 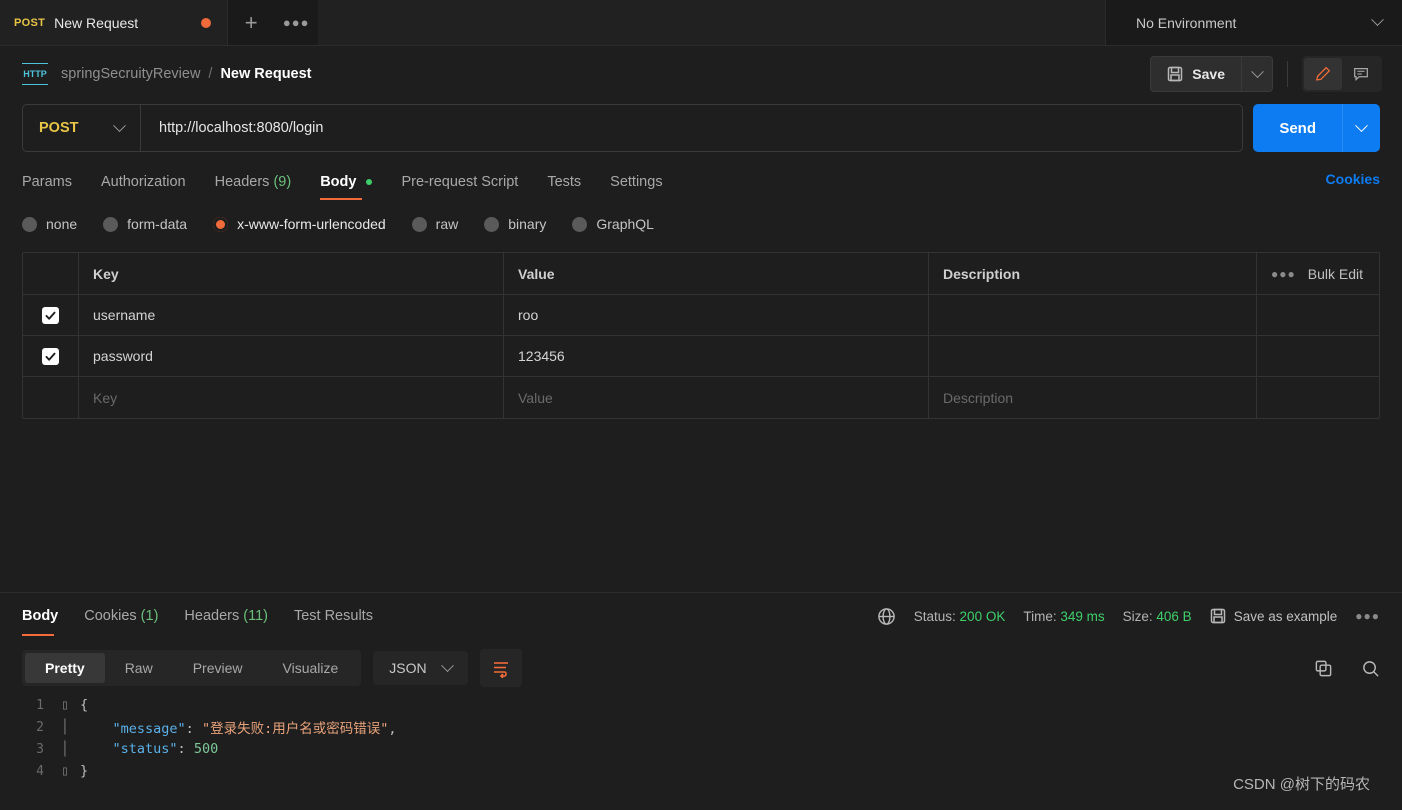 What do you see at coordinates (515, 224) in the screenshot?
I see `body-type-binary: binary` at bounding box center [515, 224].